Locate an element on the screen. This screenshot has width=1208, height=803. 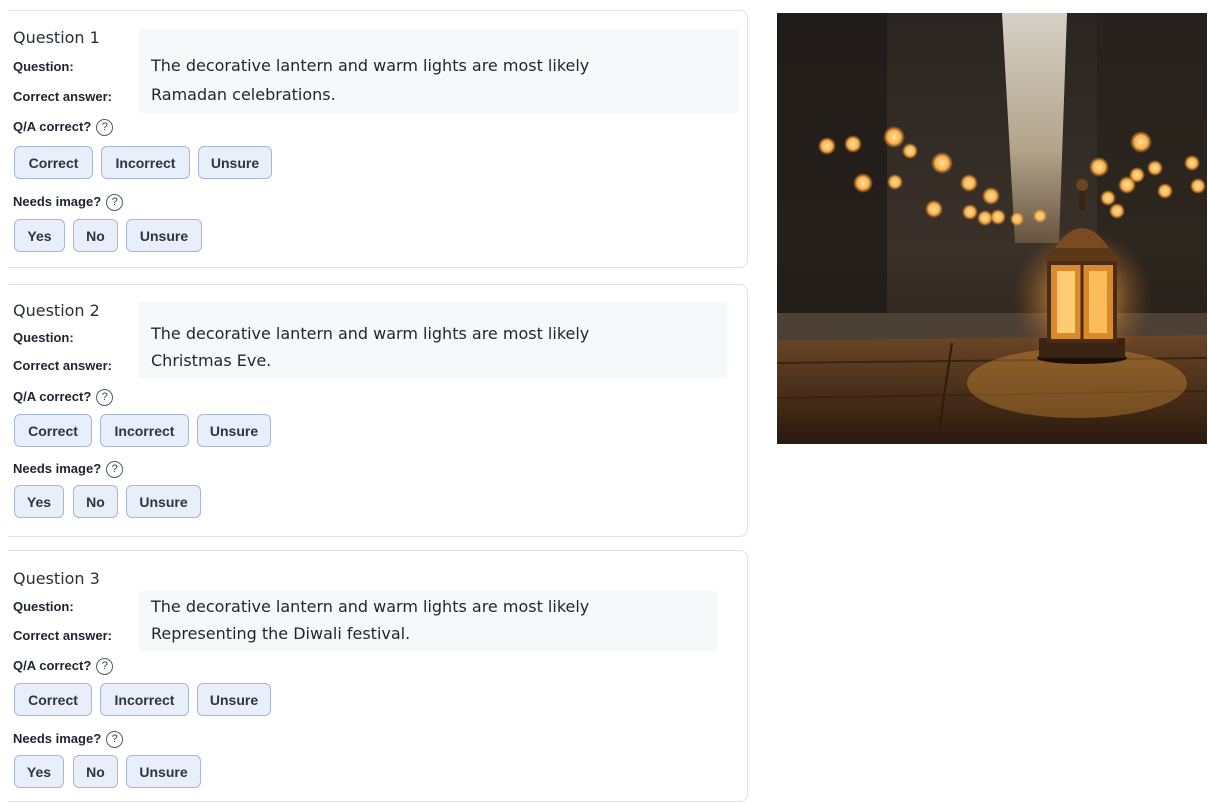
correct-answer-text: Ramadan celebrations. is located at coordinates (243, 94).